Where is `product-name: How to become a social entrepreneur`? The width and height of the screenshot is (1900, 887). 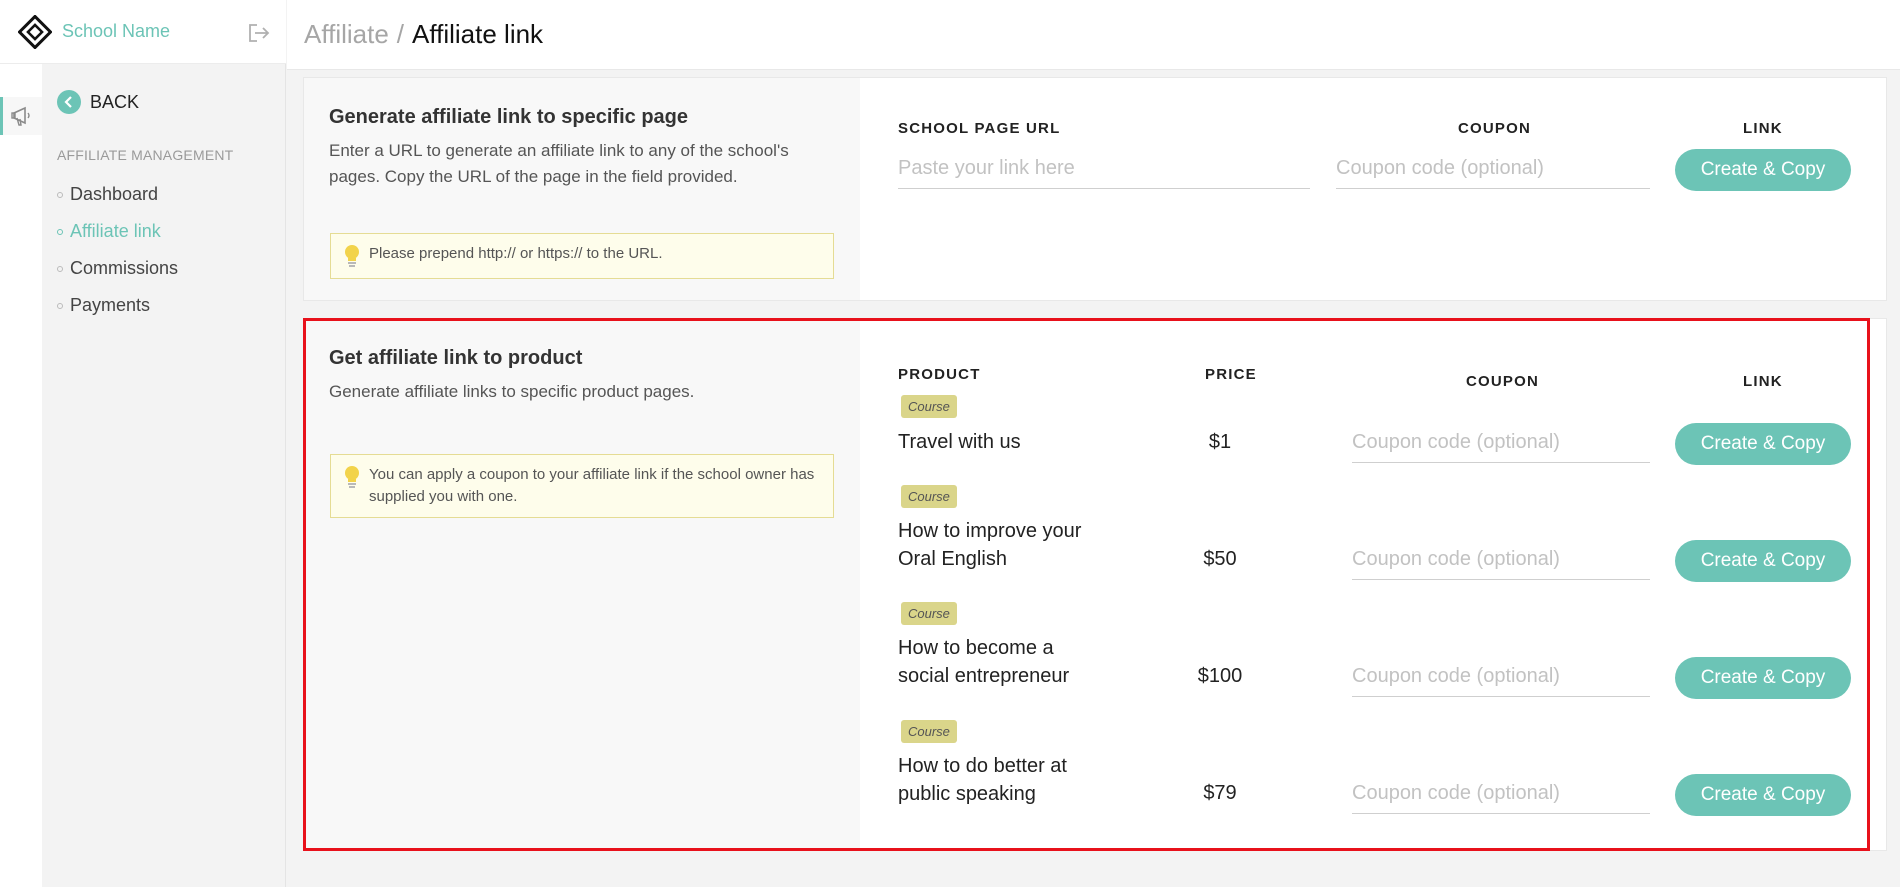
product-name: How to become a social entrepreneur is located at coordinates (983, 662).